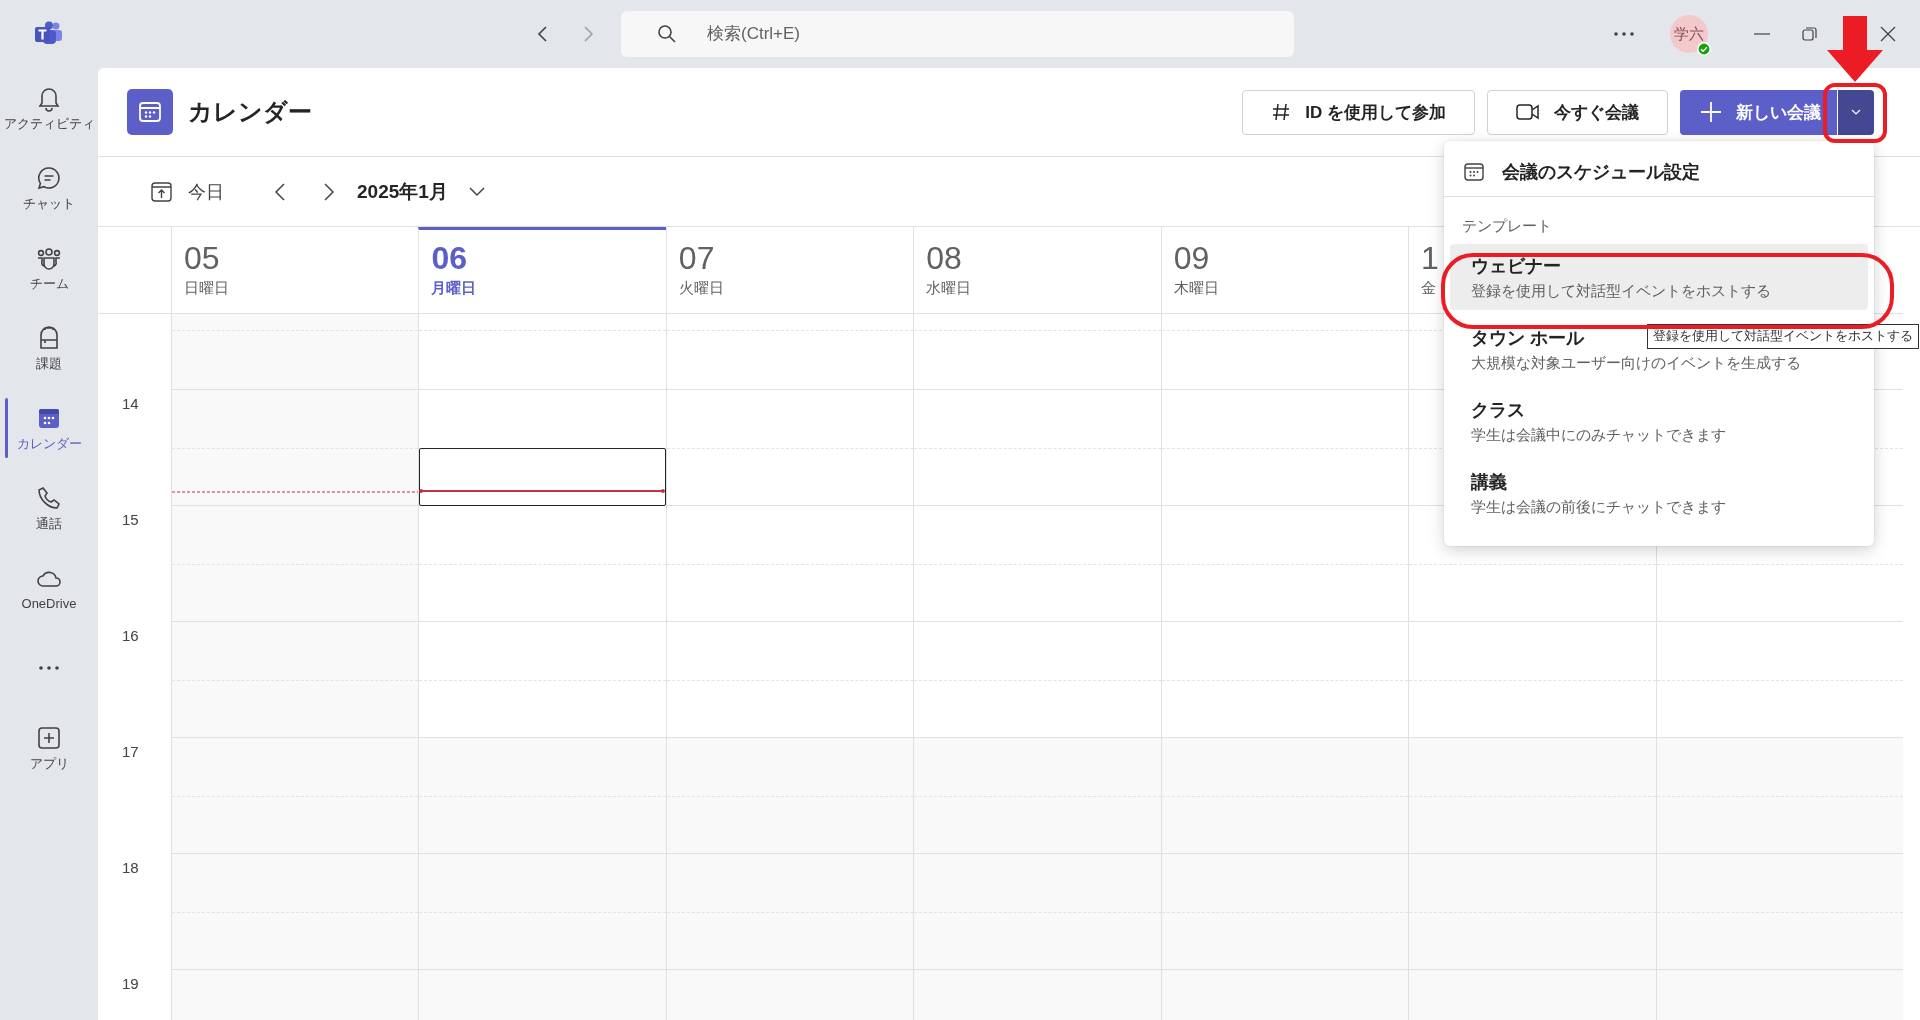 This screenshot has height=1020, width=1920. I want to click on hour-label: 17, so click(130, 751).